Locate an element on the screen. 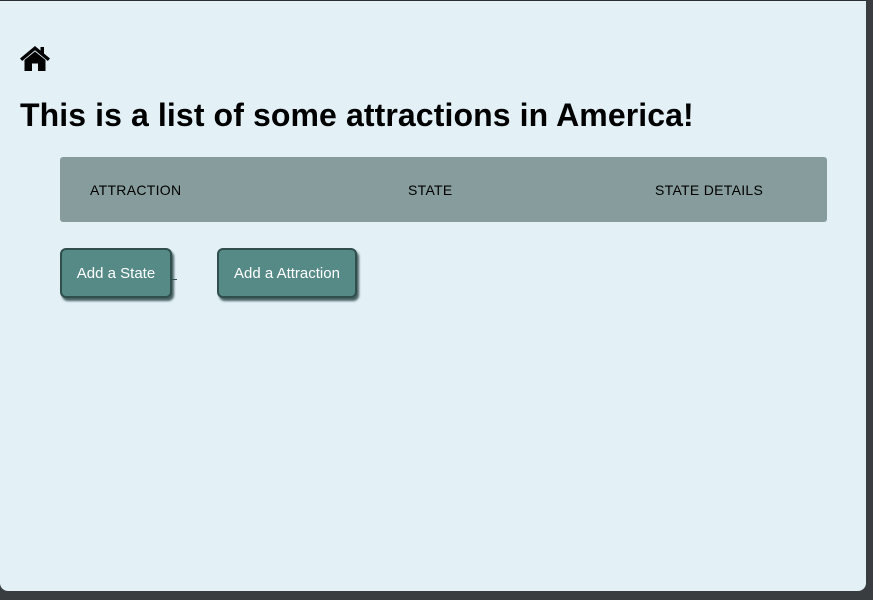  attractions-table-header: ATTRACTION STATE STATE DETAILS is located at coordinates (443, 189).